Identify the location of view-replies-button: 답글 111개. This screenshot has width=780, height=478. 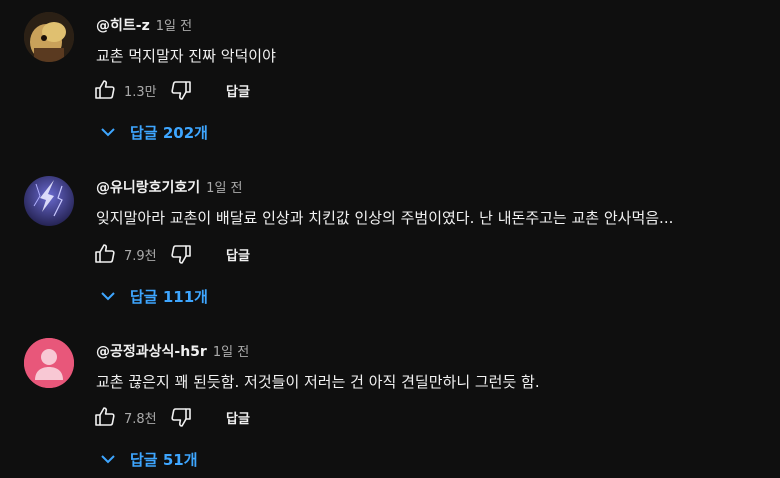
(154, 296).